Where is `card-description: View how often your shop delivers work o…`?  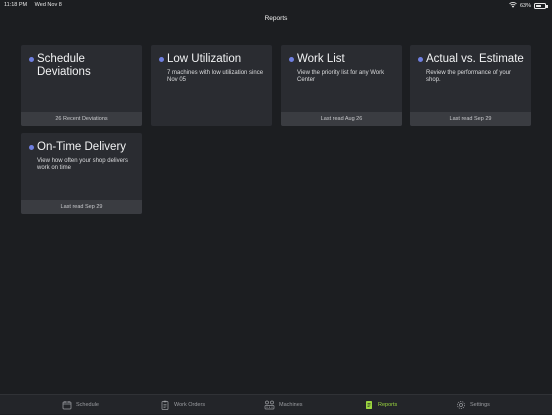
card-description: View how often your shop delivers work o… is located at coordinates (82, 164).